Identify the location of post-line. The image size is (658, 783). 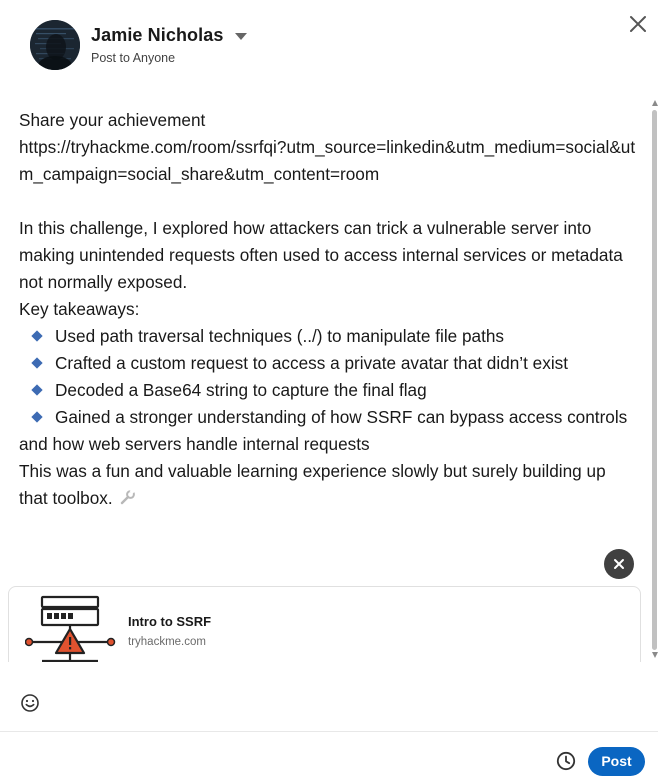
(329, 201).